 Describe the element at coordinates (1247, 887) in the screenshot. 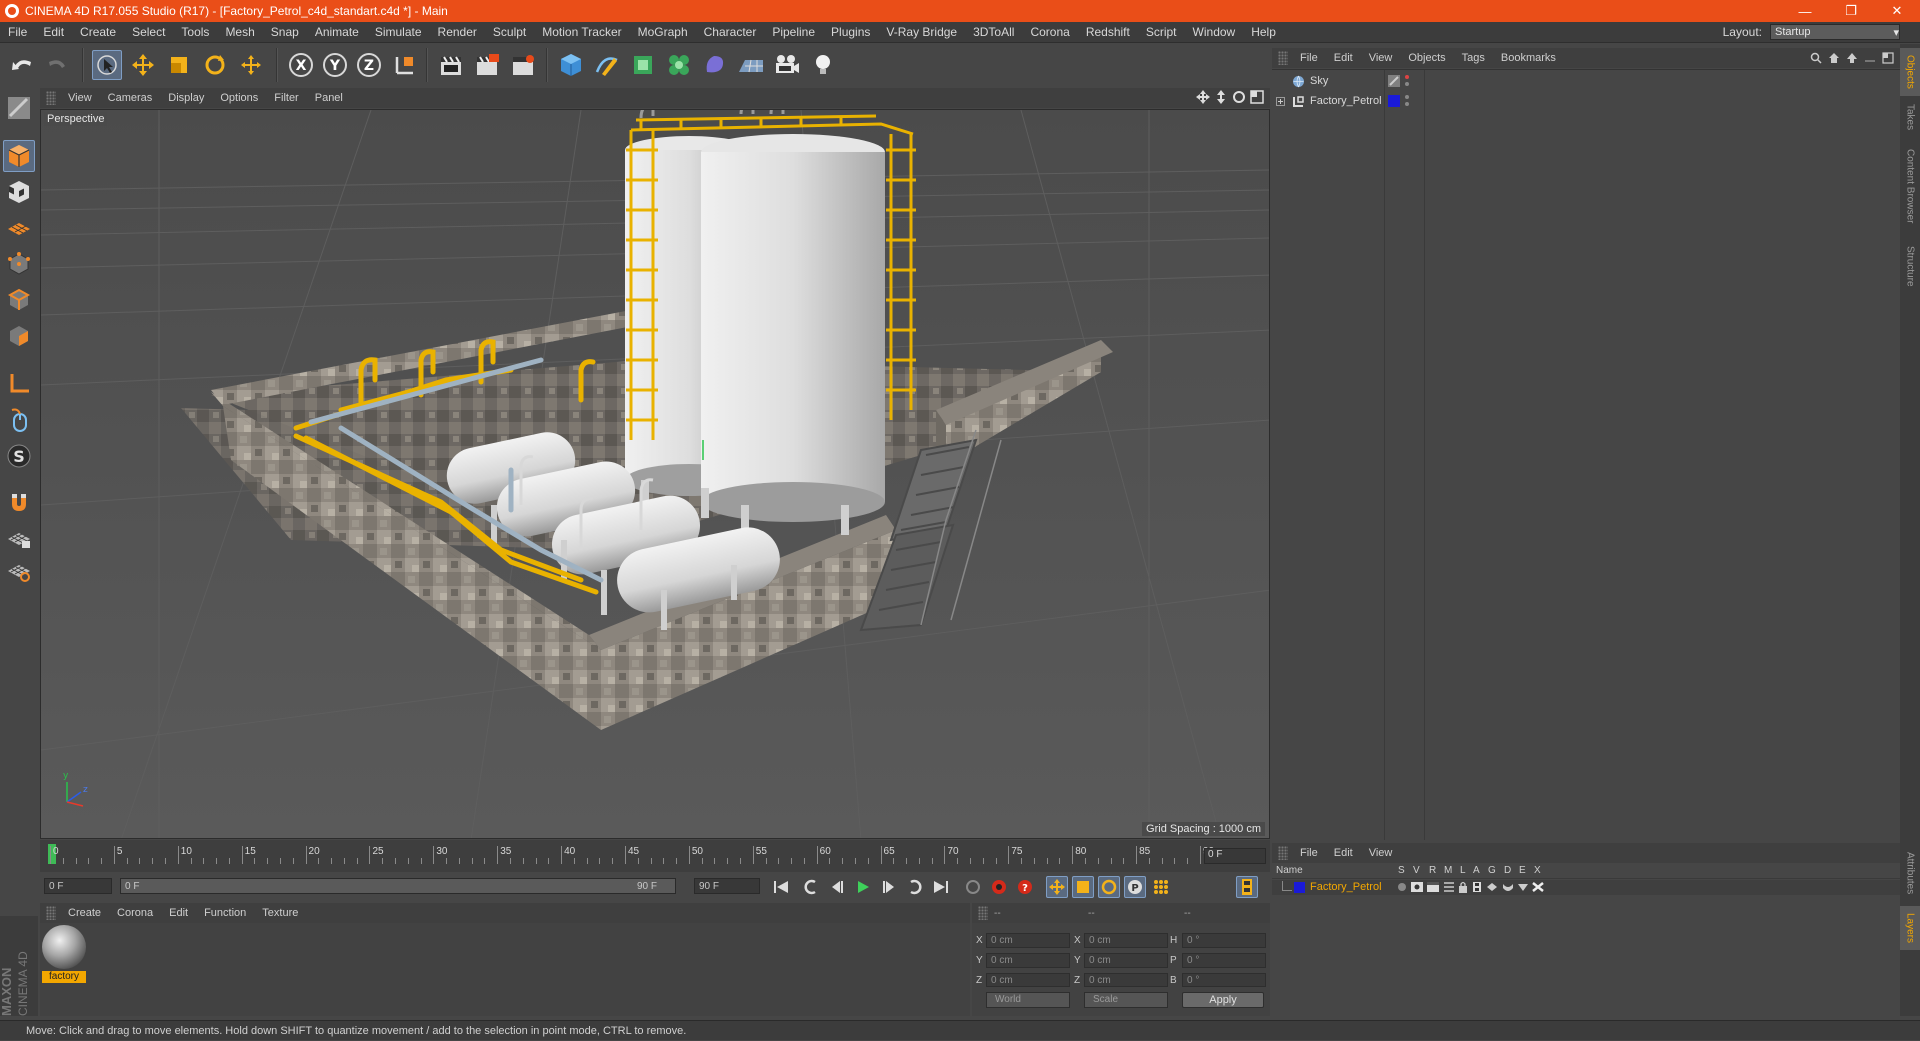

I see `timeline-window-button` at that location.